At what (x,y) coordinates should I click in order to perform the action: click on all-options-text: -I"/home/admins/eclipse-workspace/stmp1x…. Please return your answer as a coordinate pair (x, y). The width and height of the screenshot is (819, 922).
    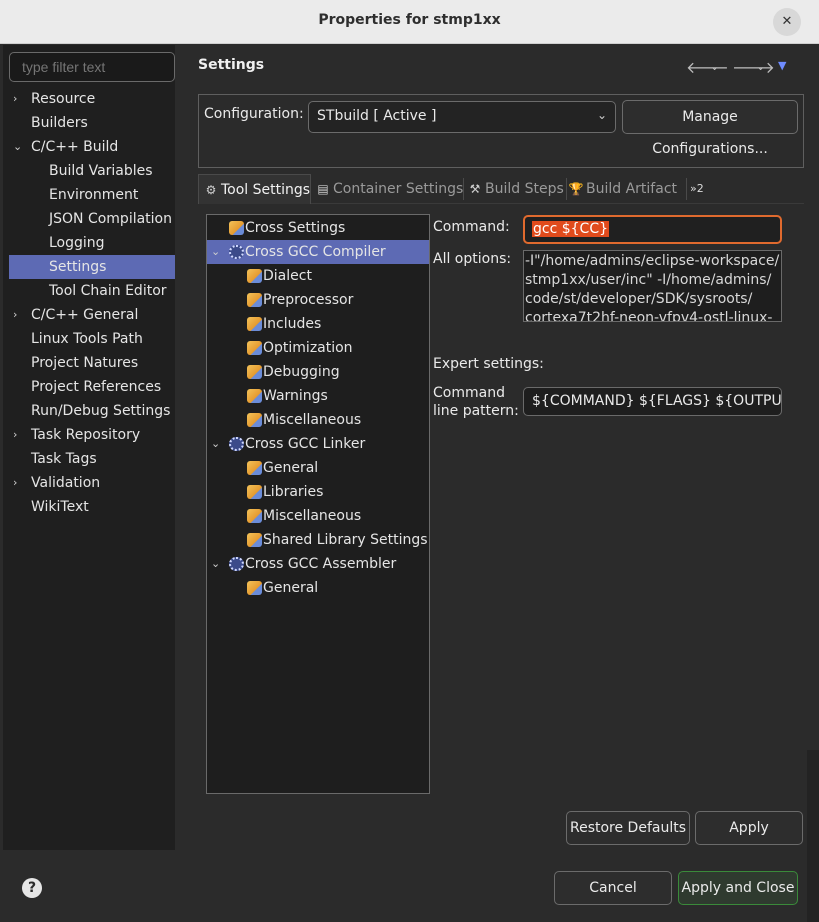
    Looking at the image, I should click on (652, 286).